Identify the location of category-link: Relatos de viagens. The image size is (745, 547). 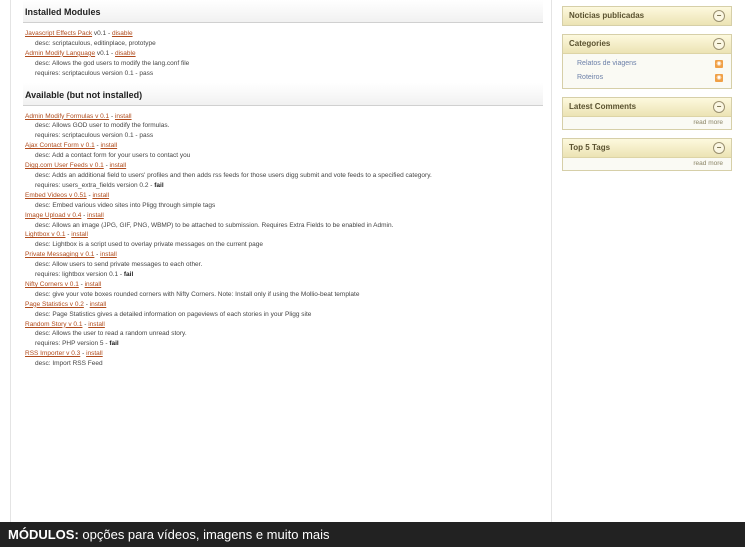
(607, 63).